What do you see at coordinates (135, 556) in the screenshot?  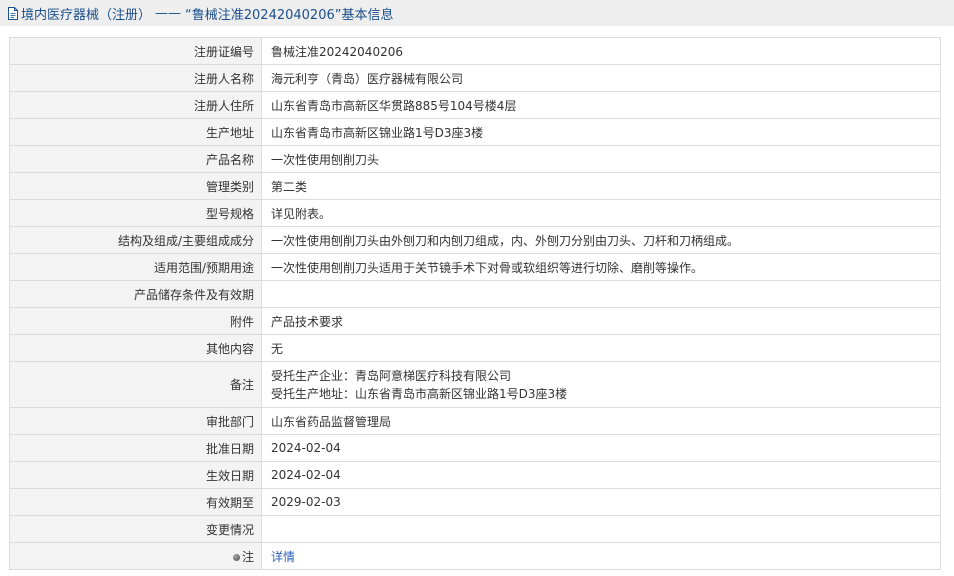 I see `note-label-cell: 注` at bounding box center [135, 556].